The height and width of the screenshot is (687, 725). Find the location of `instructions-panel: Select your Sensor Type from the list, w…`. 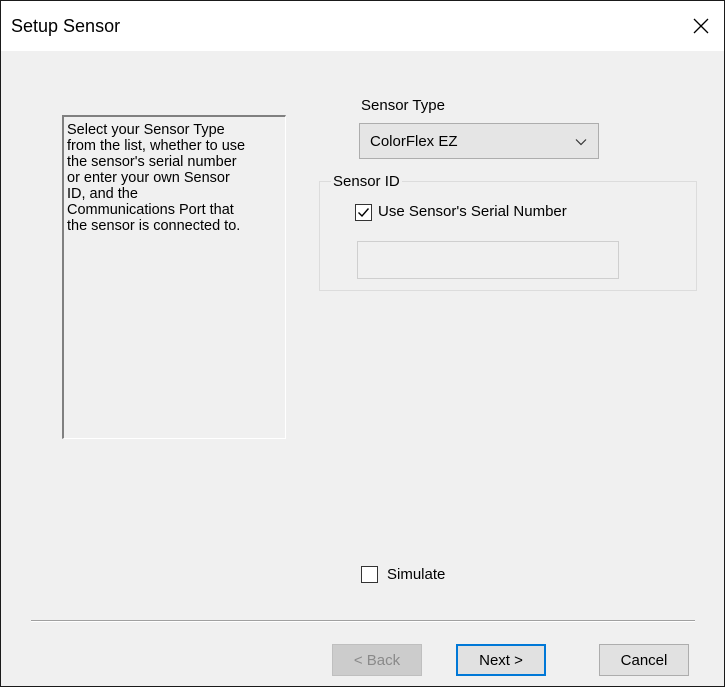

instructions-panel: Select your Sensor Type from the list, w… is located at coordinates (174, 277).